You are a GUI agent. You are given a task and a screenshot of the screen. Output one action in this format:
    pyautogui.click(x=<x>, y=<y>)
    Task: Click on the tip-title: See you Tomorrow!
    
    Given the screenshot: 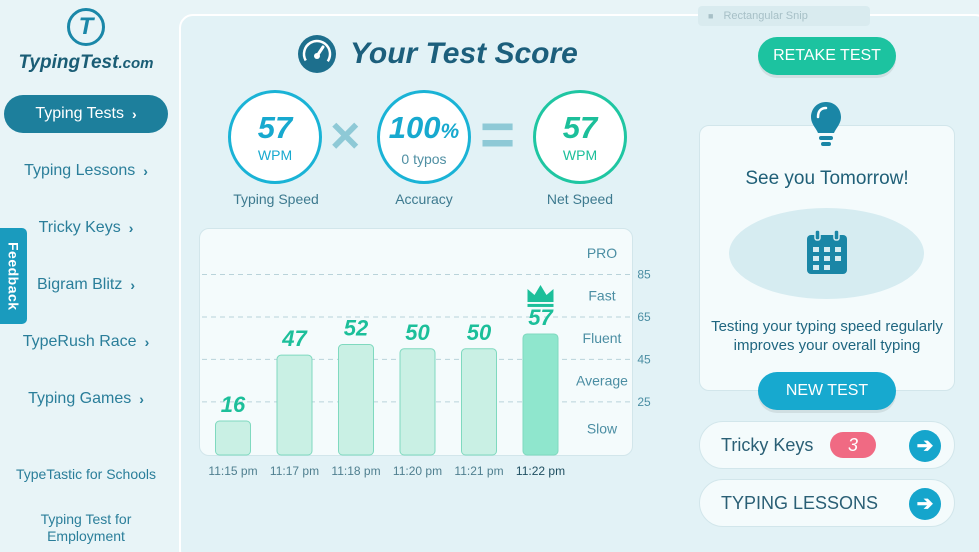 What is the action you would take?
    pyautogui.click(x=827, y=178)
    